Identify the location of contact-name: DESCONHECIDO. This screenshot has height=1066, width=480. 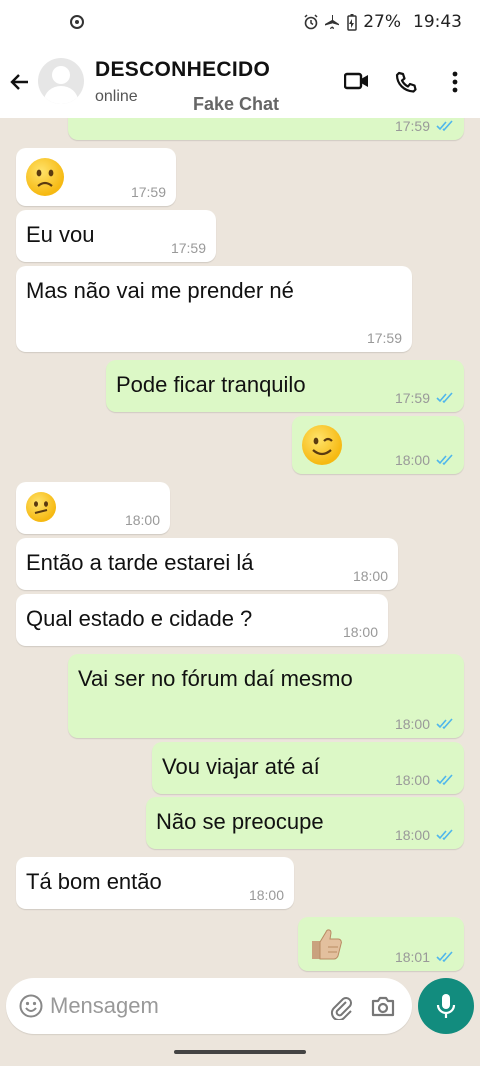
(182, 70).